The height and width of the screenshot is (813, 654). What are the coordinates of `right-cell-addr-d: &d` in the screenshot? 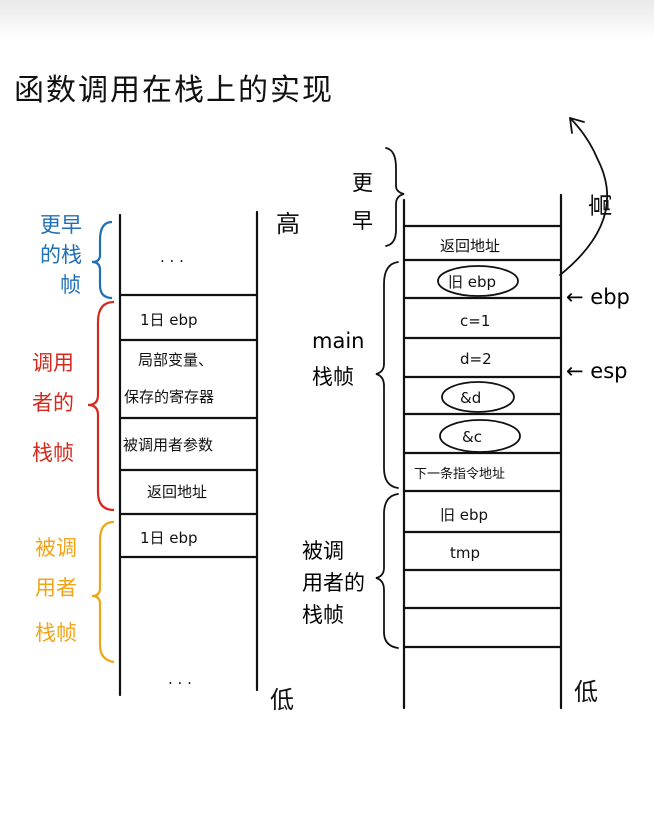 It's located at (470, 398).